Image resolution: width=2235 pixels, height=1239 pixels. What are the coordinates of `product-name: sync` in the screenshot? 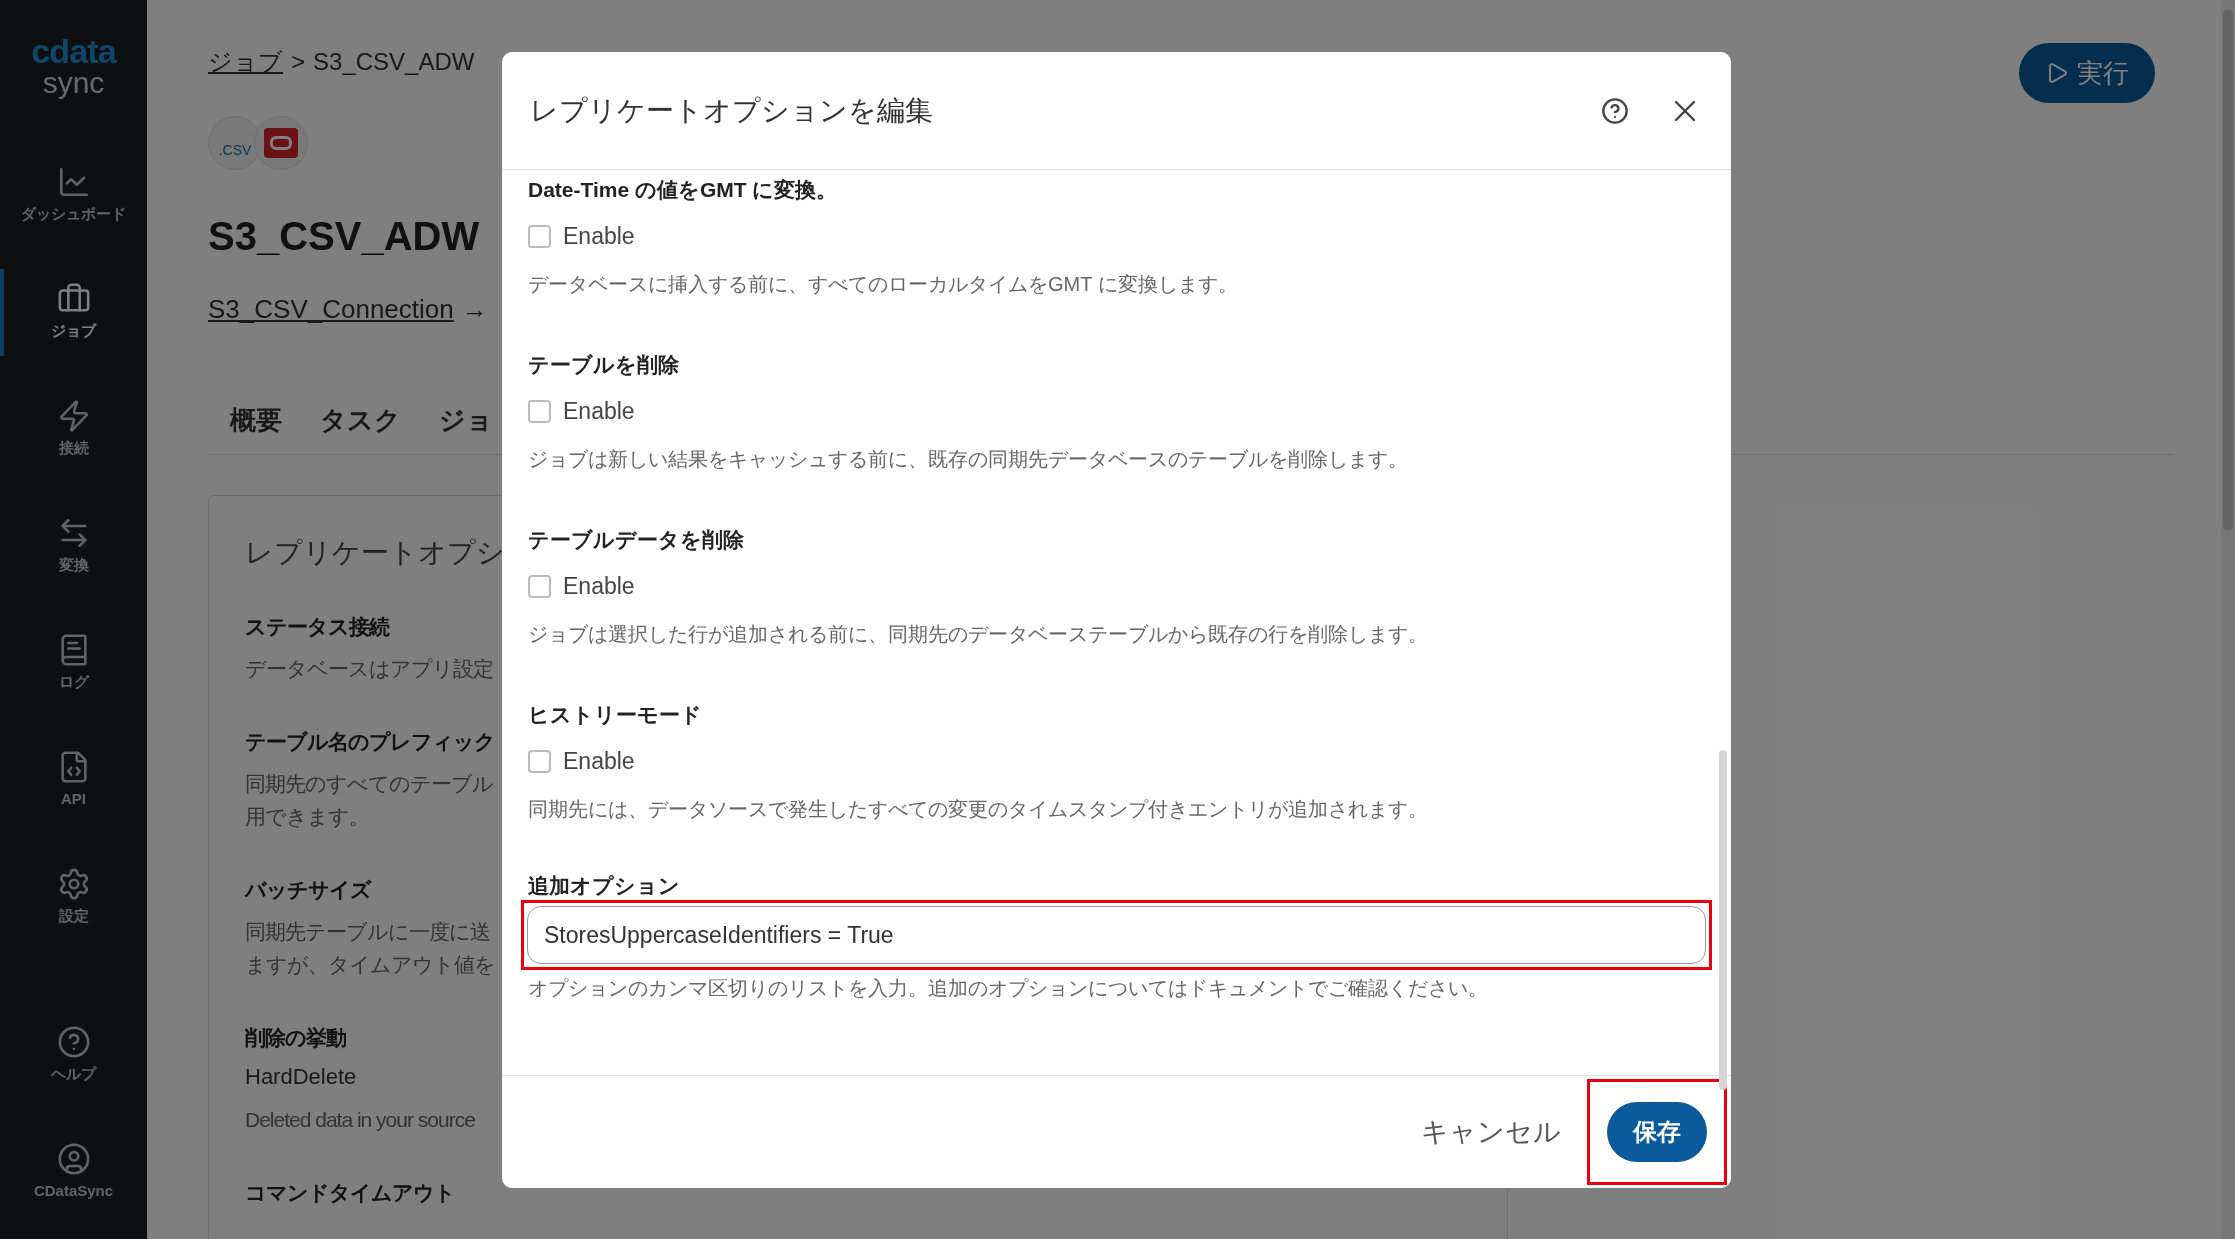 It's located at (73, 83).